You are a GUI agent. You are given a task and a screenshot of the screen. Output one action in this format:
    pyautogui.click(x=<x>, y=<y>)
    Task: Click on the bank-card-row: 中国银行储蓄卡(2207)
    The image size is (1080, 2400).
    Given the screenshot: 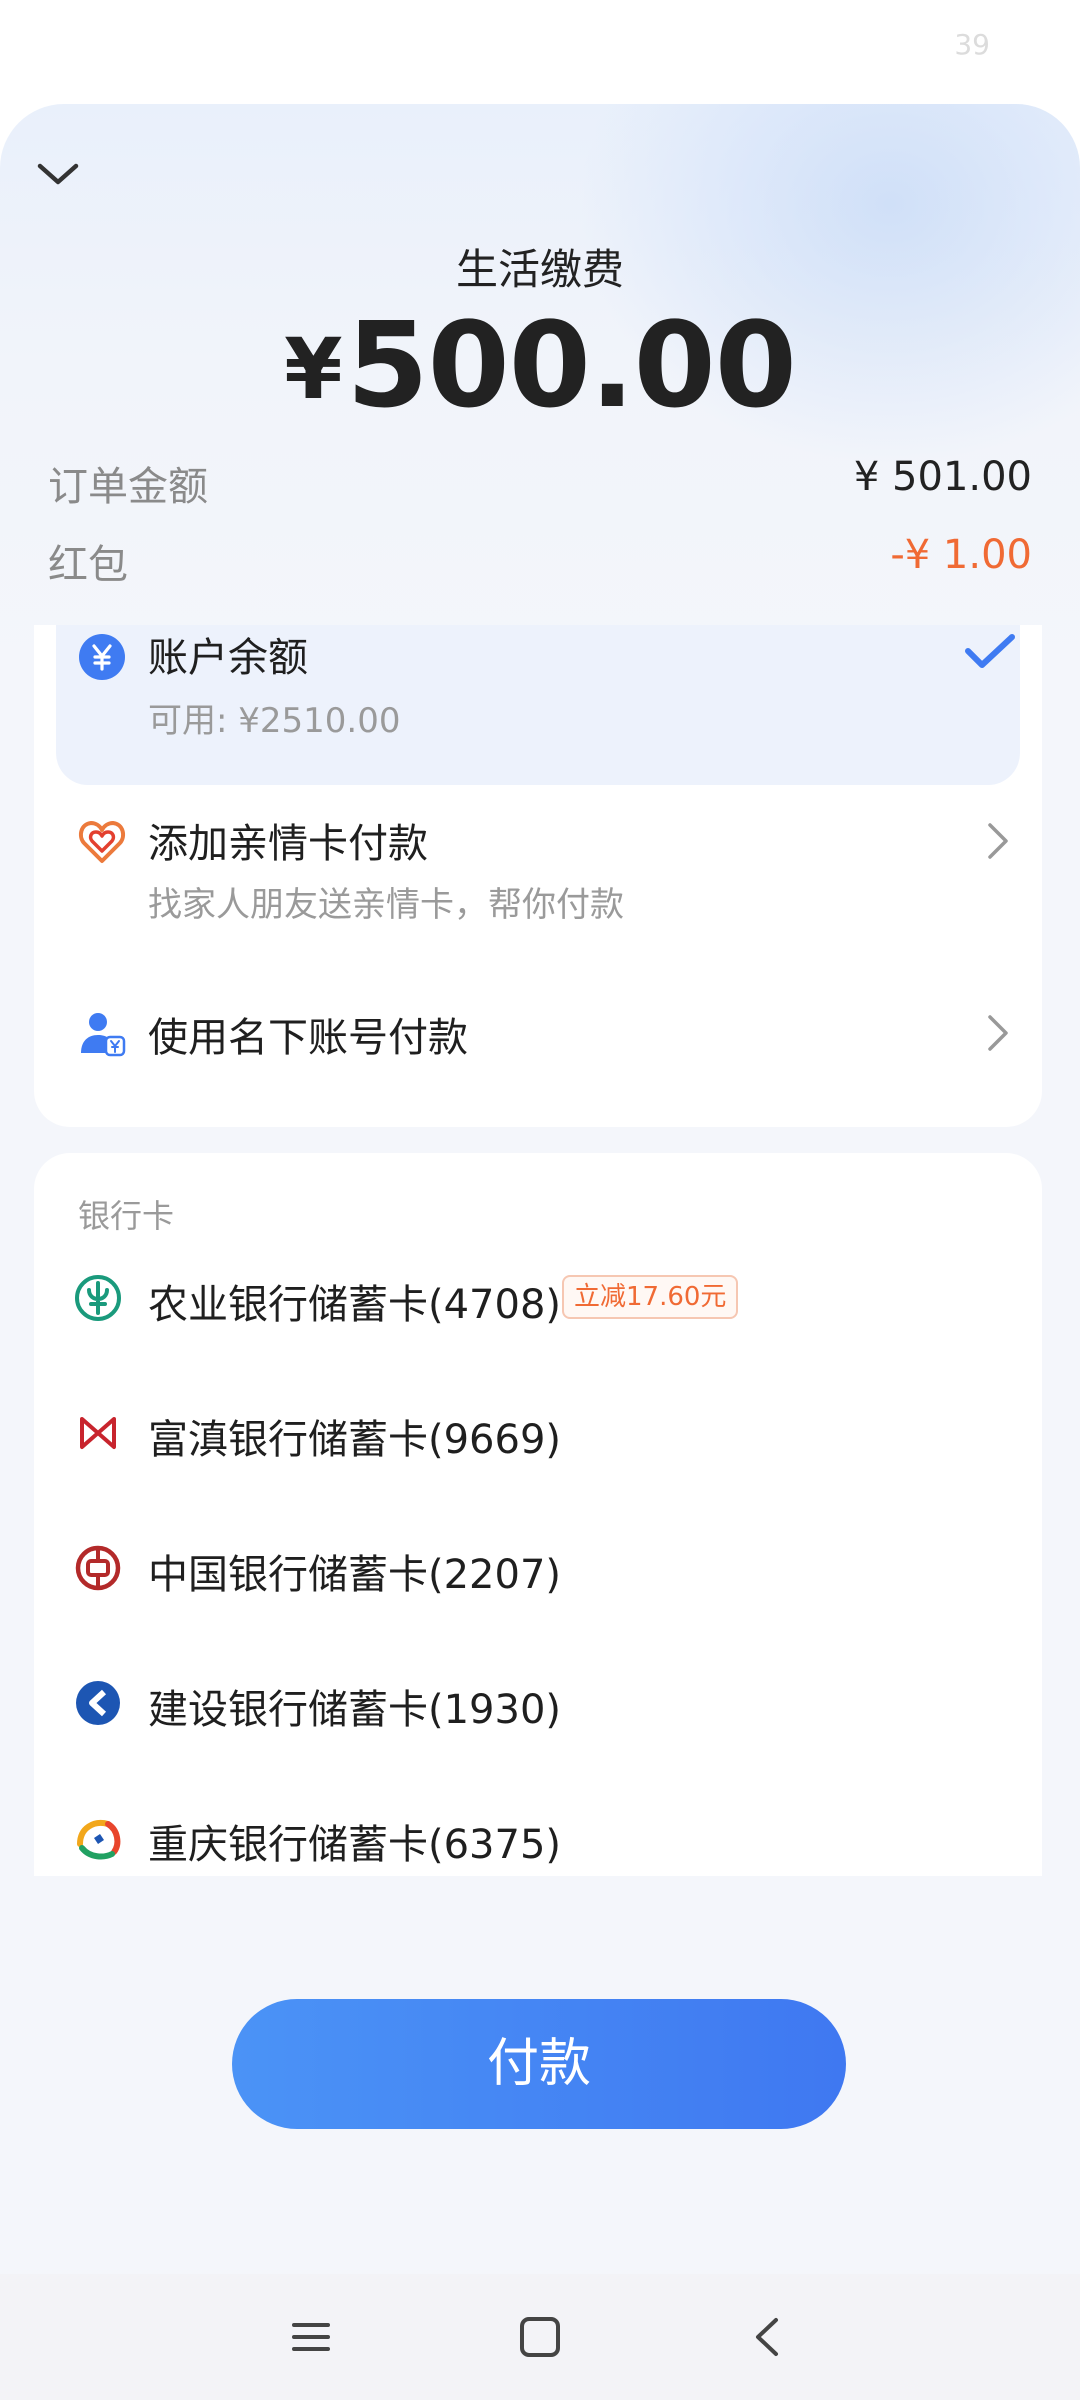 What is the action you would take?
    pyautogui.click(x=538, y=1568)
    